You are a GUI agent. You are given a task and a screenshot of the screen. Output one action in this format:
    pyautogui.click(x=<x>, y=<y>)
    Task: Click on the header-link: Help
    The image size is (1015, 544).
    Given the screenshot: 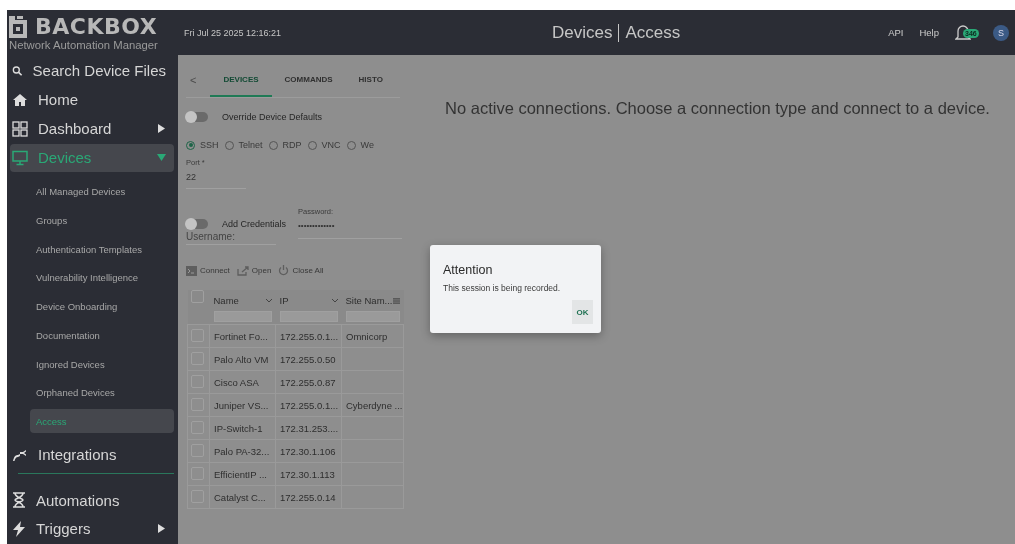 What is the action you would take?
    pyautogui.click(x=929, y=32)
    